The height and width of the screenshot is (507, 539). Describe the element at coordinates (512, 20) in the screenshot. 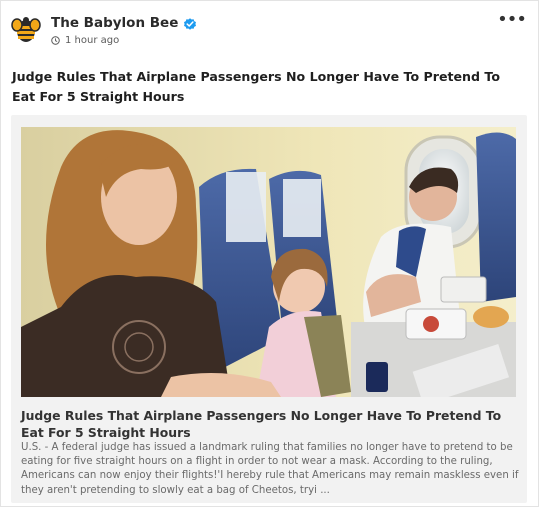

I see `more-options-icon: •••` at that location.